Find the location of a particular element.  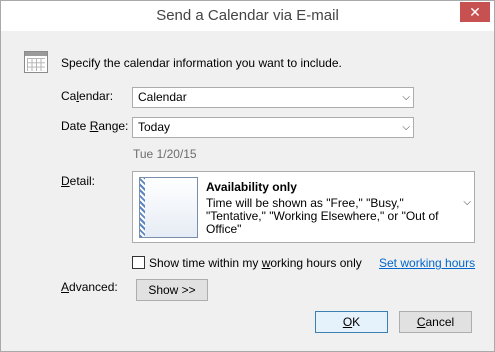

close-icon: ✕ is located at coordinates (475, 12).